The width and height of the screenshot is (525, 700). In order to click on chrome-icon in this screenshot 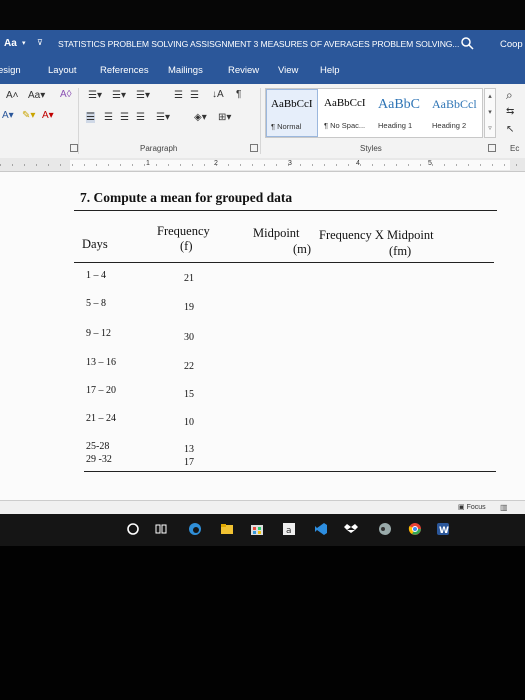, I will do `click(415, 529)`.